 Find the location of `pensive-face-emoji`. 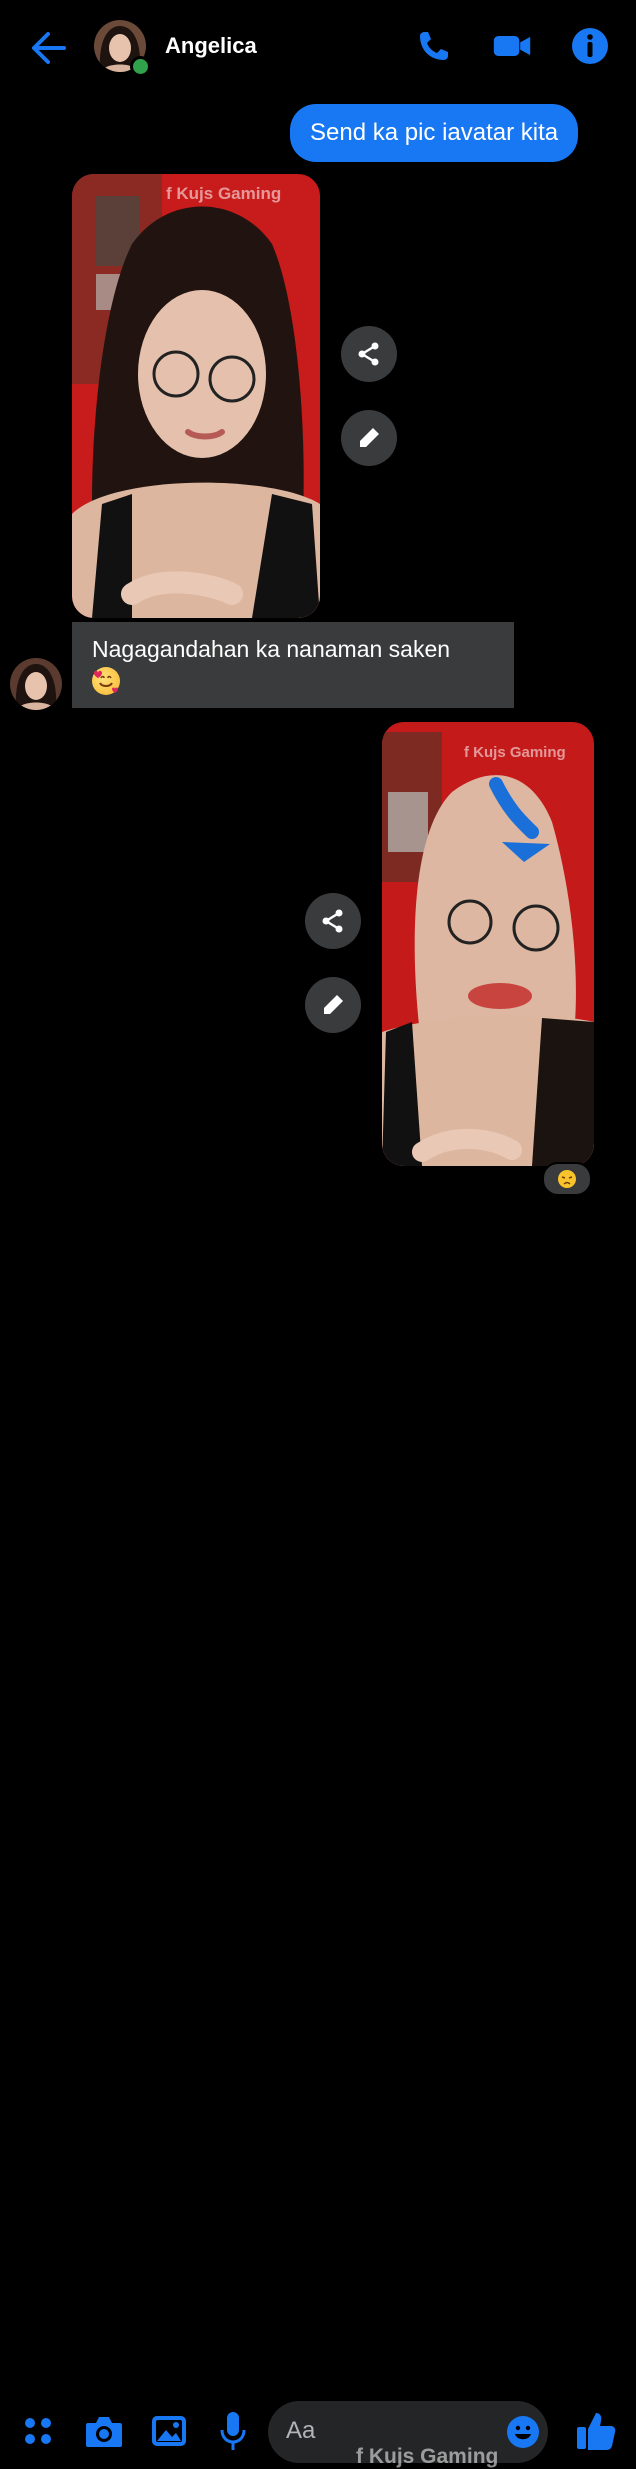

pensive-face-emoji is located at coordinates (567, 1179).